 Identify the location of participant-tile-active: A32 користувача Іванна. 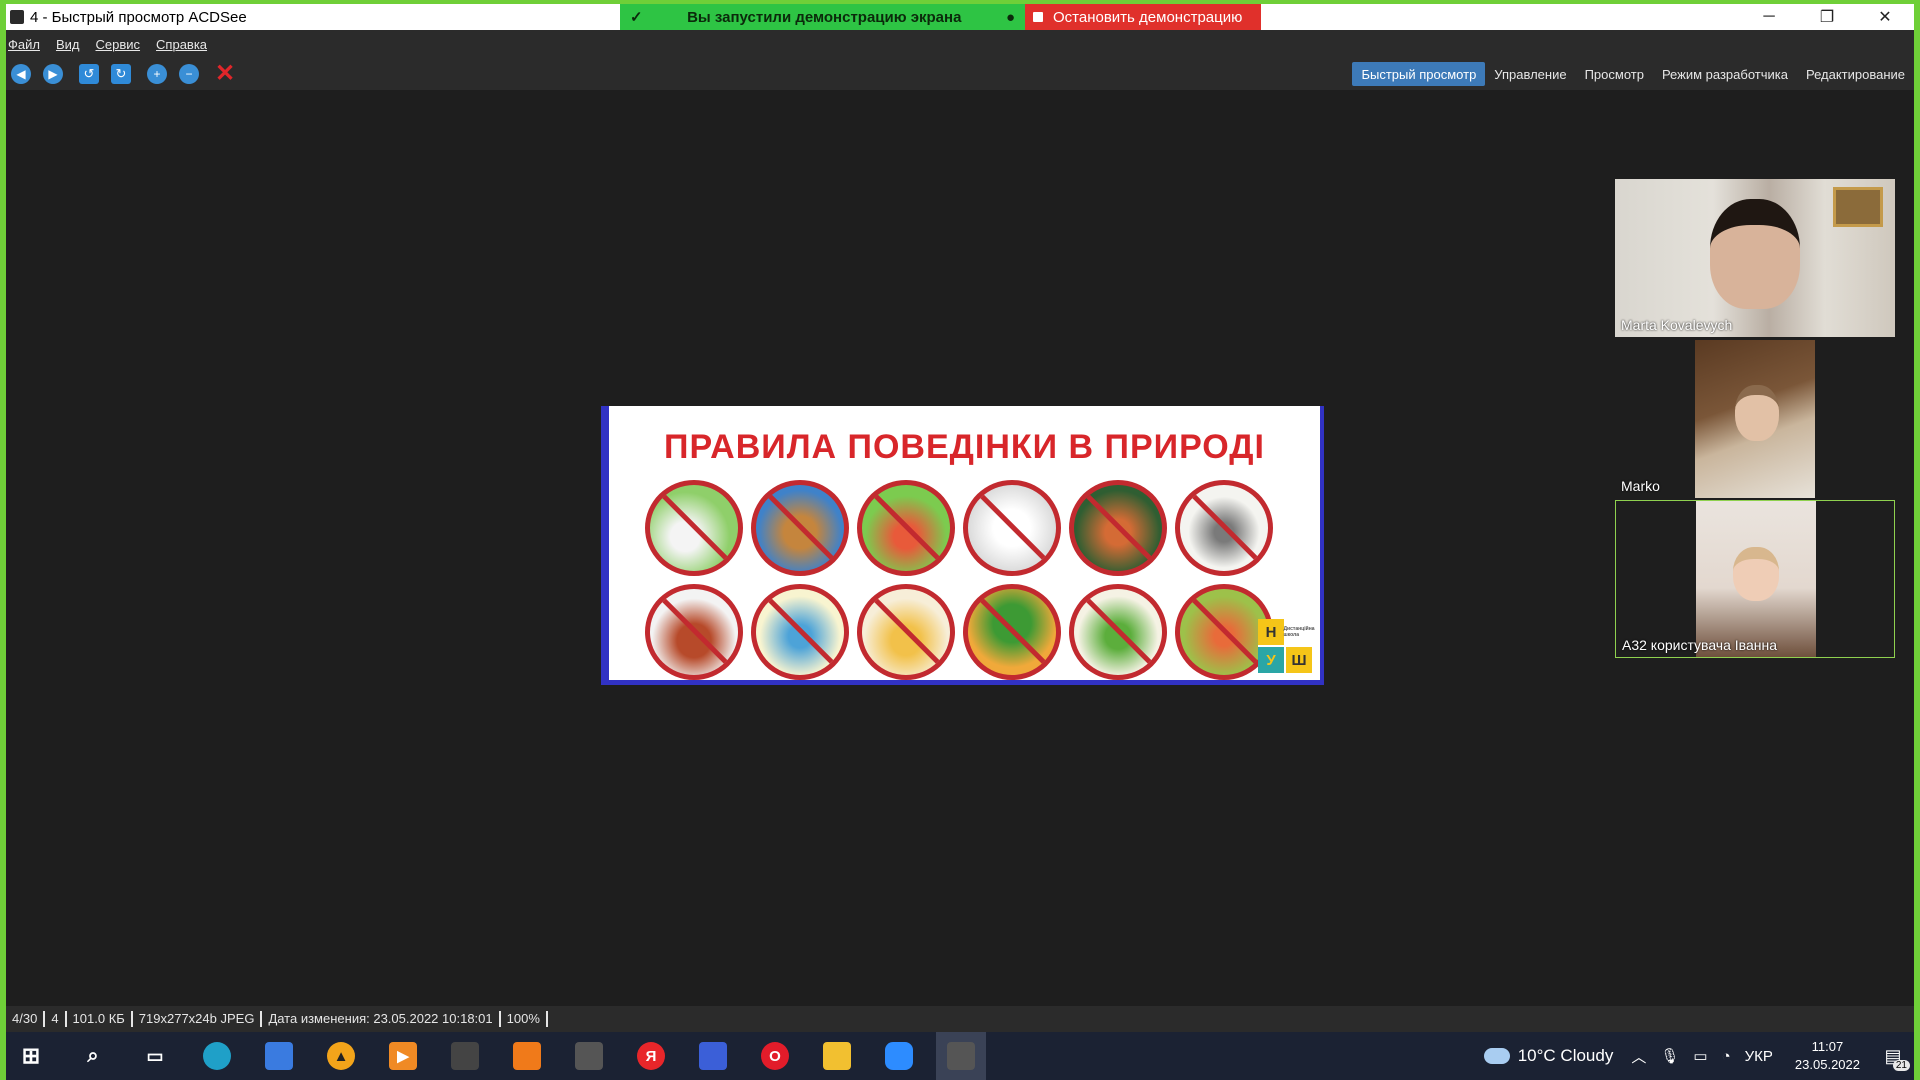
(1755, 579).